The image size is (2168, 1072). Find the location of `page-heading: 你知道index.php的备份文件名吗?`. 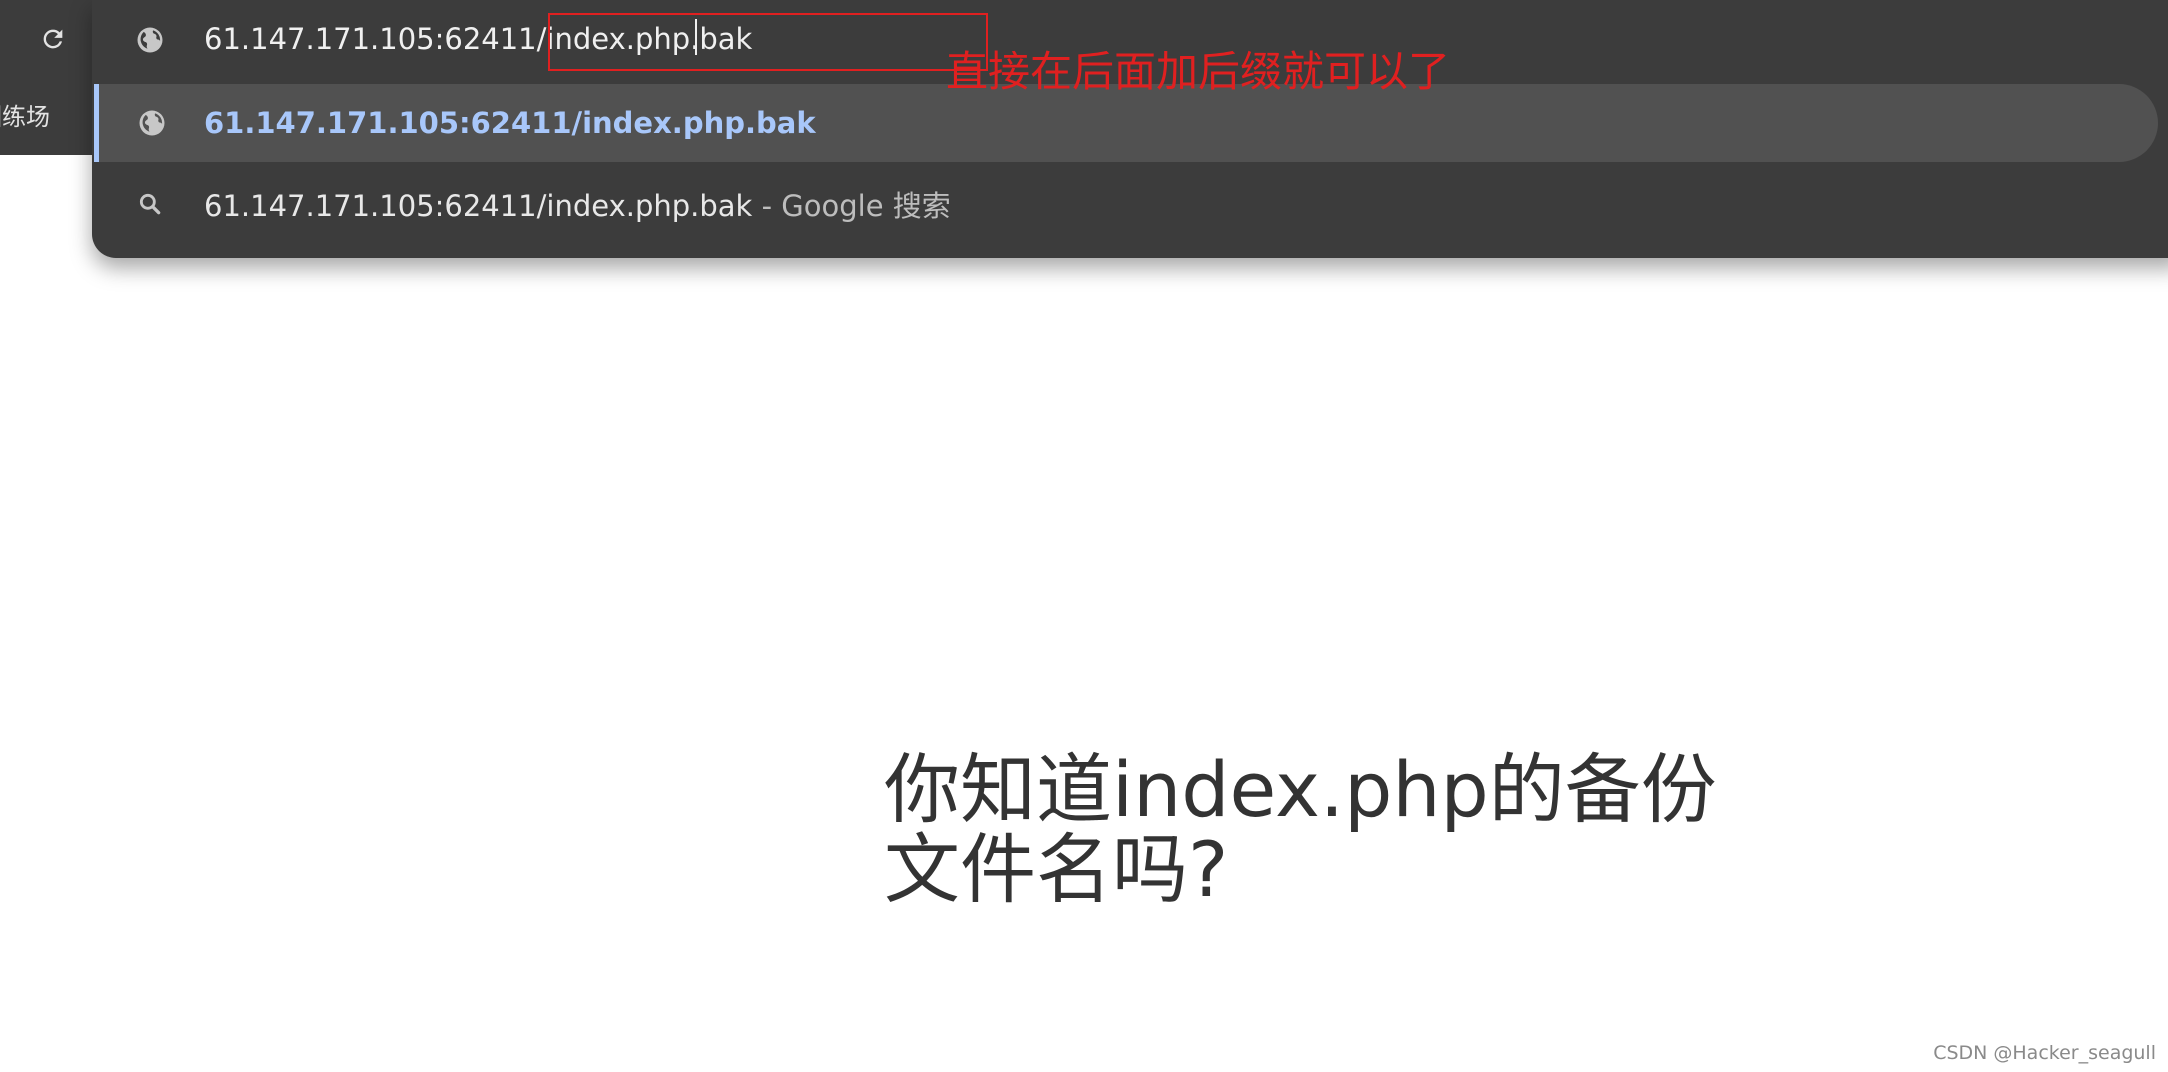

page-heading: 你知道index.php的备份文件名吗? is located at coordinates (1300, 829).